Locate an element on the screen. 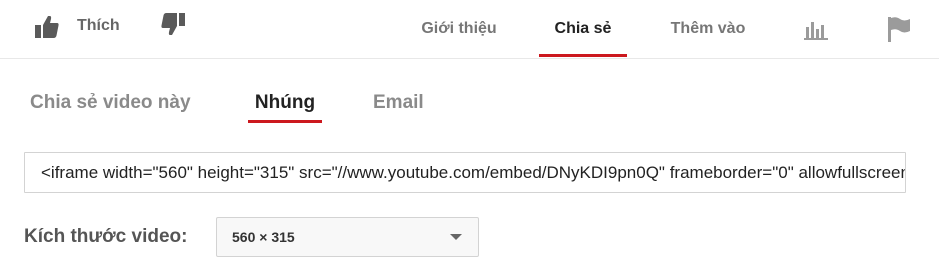  thumbs-up-icon is located at coordinates (47, 27).